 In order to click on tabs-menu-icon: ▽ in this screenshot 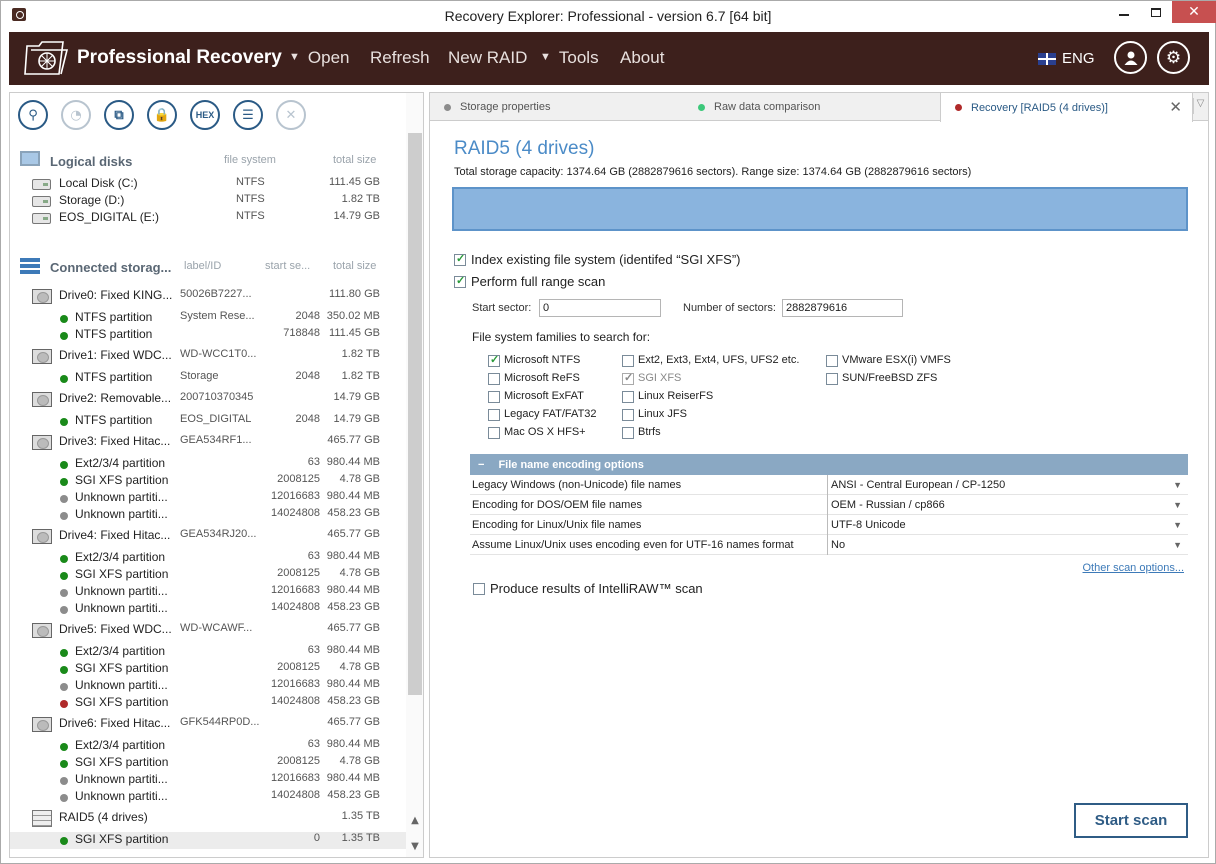, I will do `click(1200, 106)`.